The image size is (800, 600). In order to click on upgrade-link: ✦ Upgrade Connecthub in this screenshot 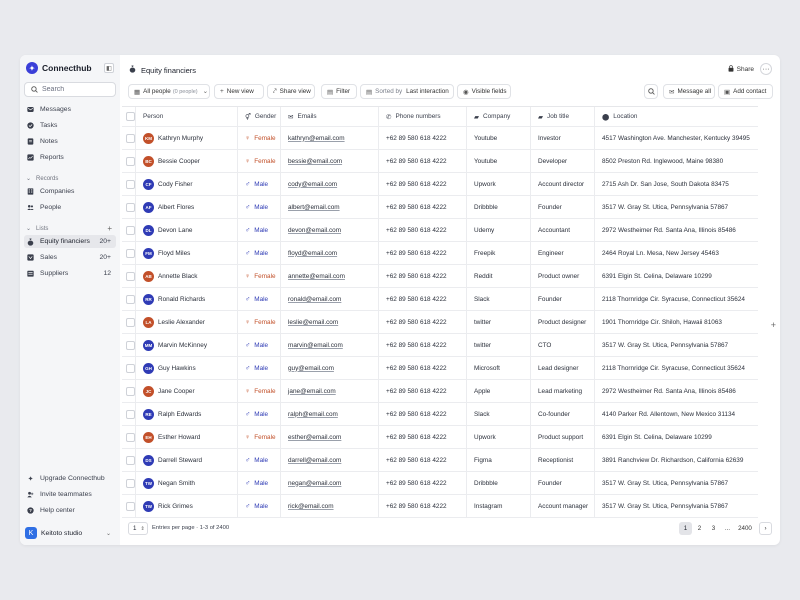, I will do `click(70, 478)`.